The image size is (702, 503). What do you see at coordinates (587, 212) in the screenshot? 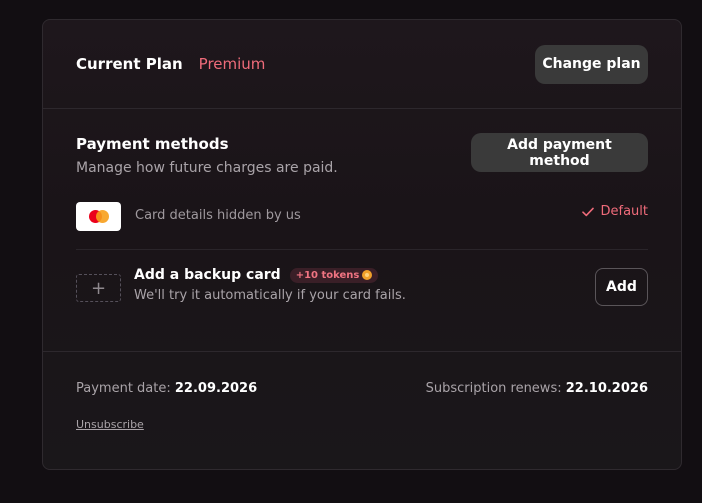
I see `check-icon` at bounding box center [587, 212].